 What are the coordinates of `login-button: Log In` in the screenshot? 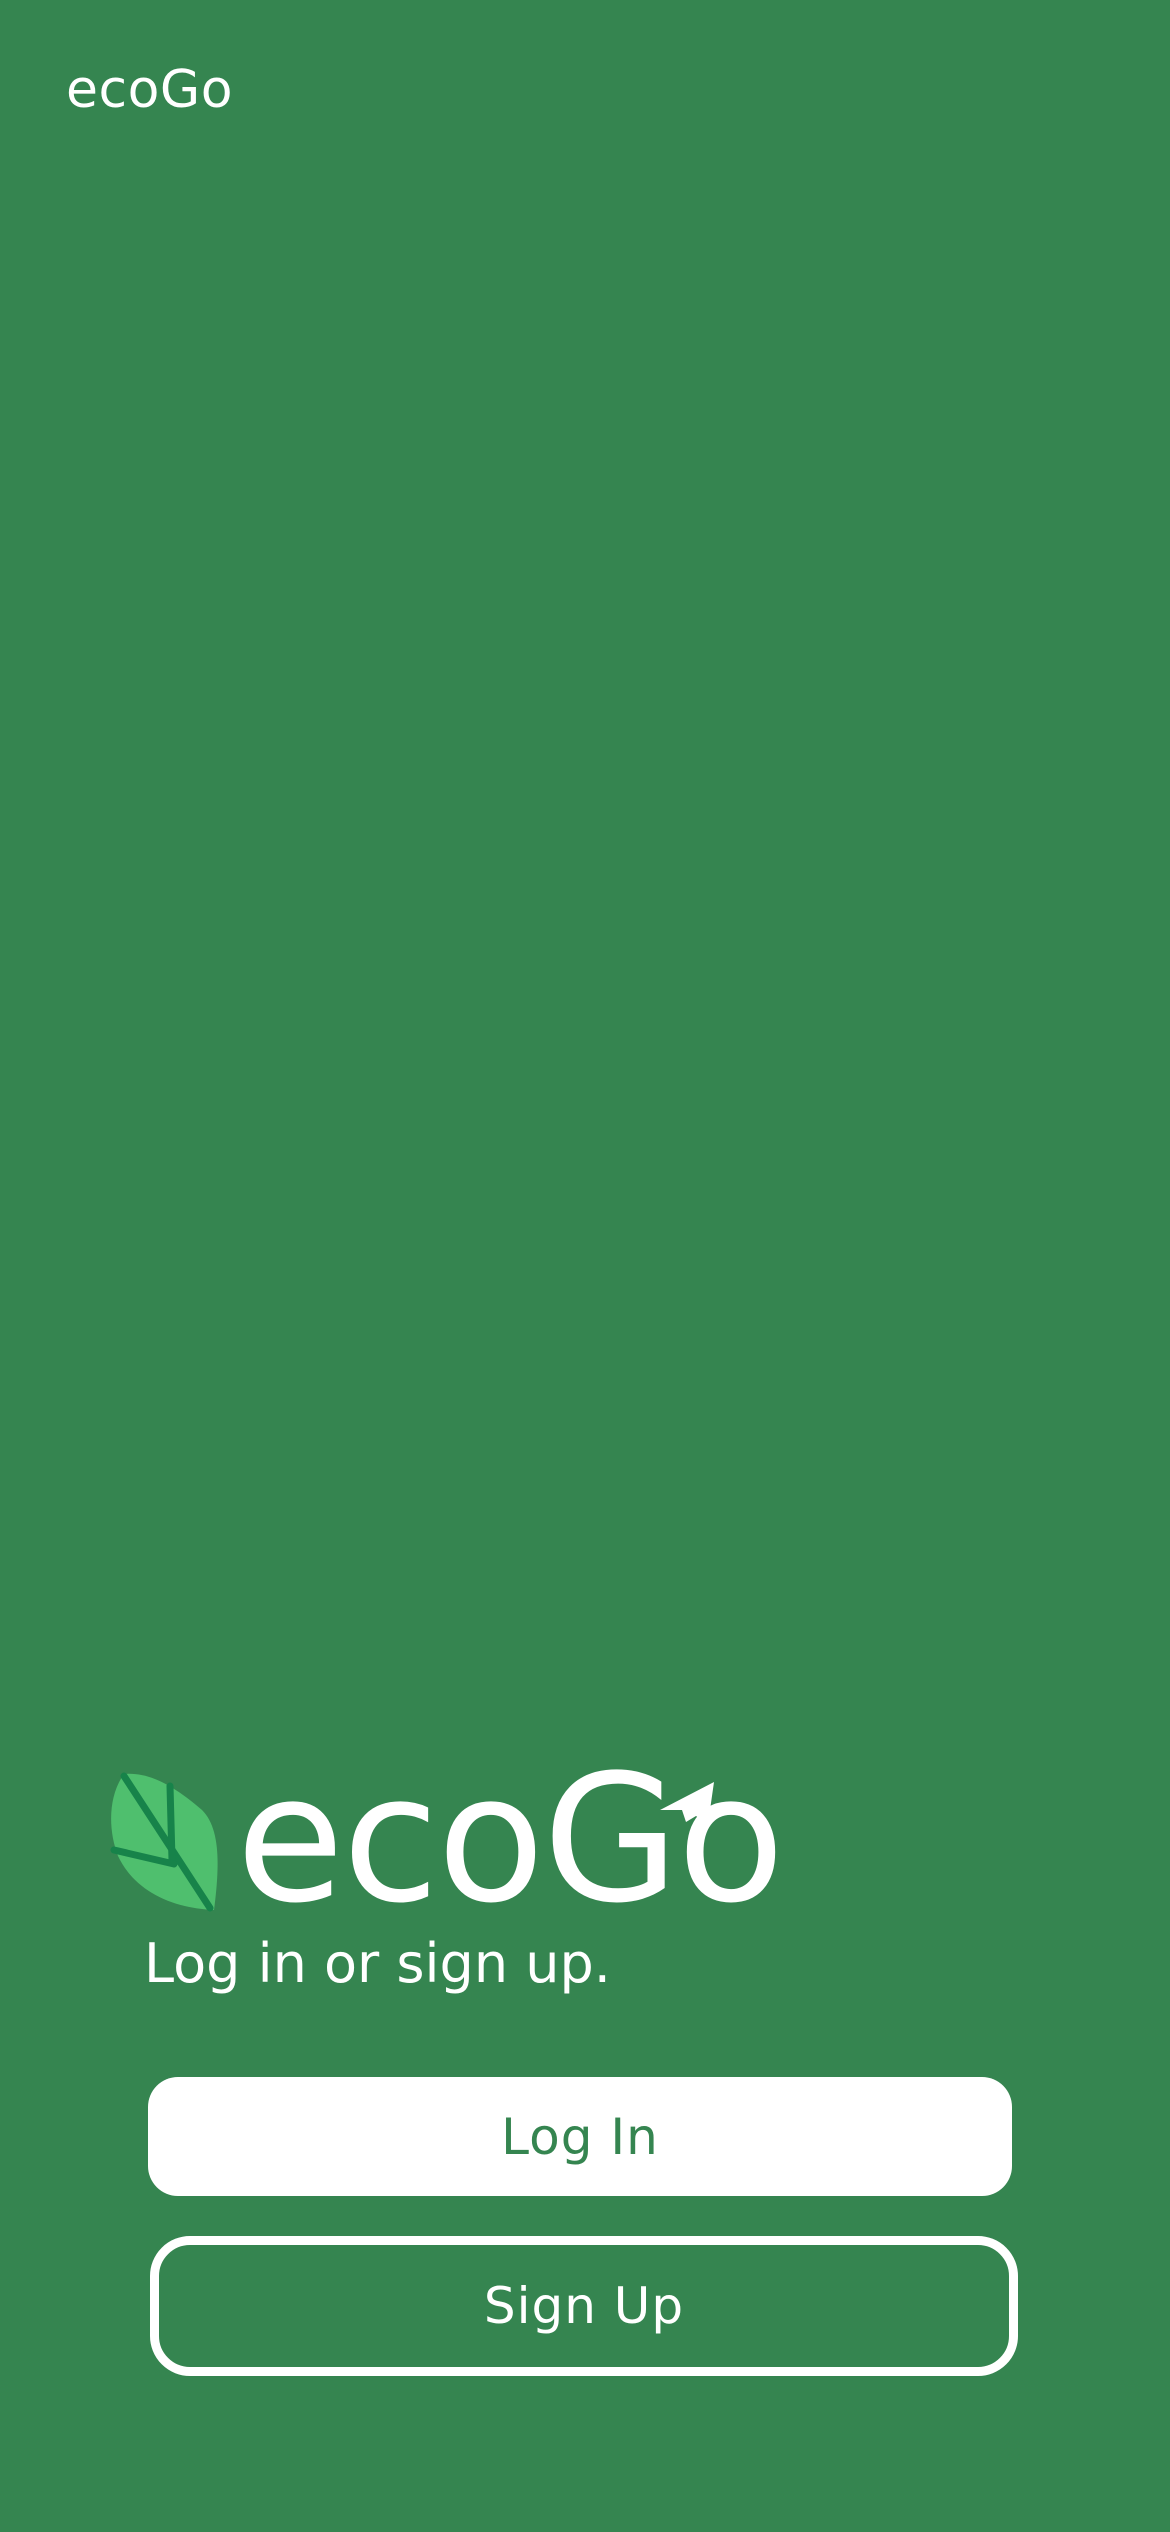 It's located at (580, 2136).